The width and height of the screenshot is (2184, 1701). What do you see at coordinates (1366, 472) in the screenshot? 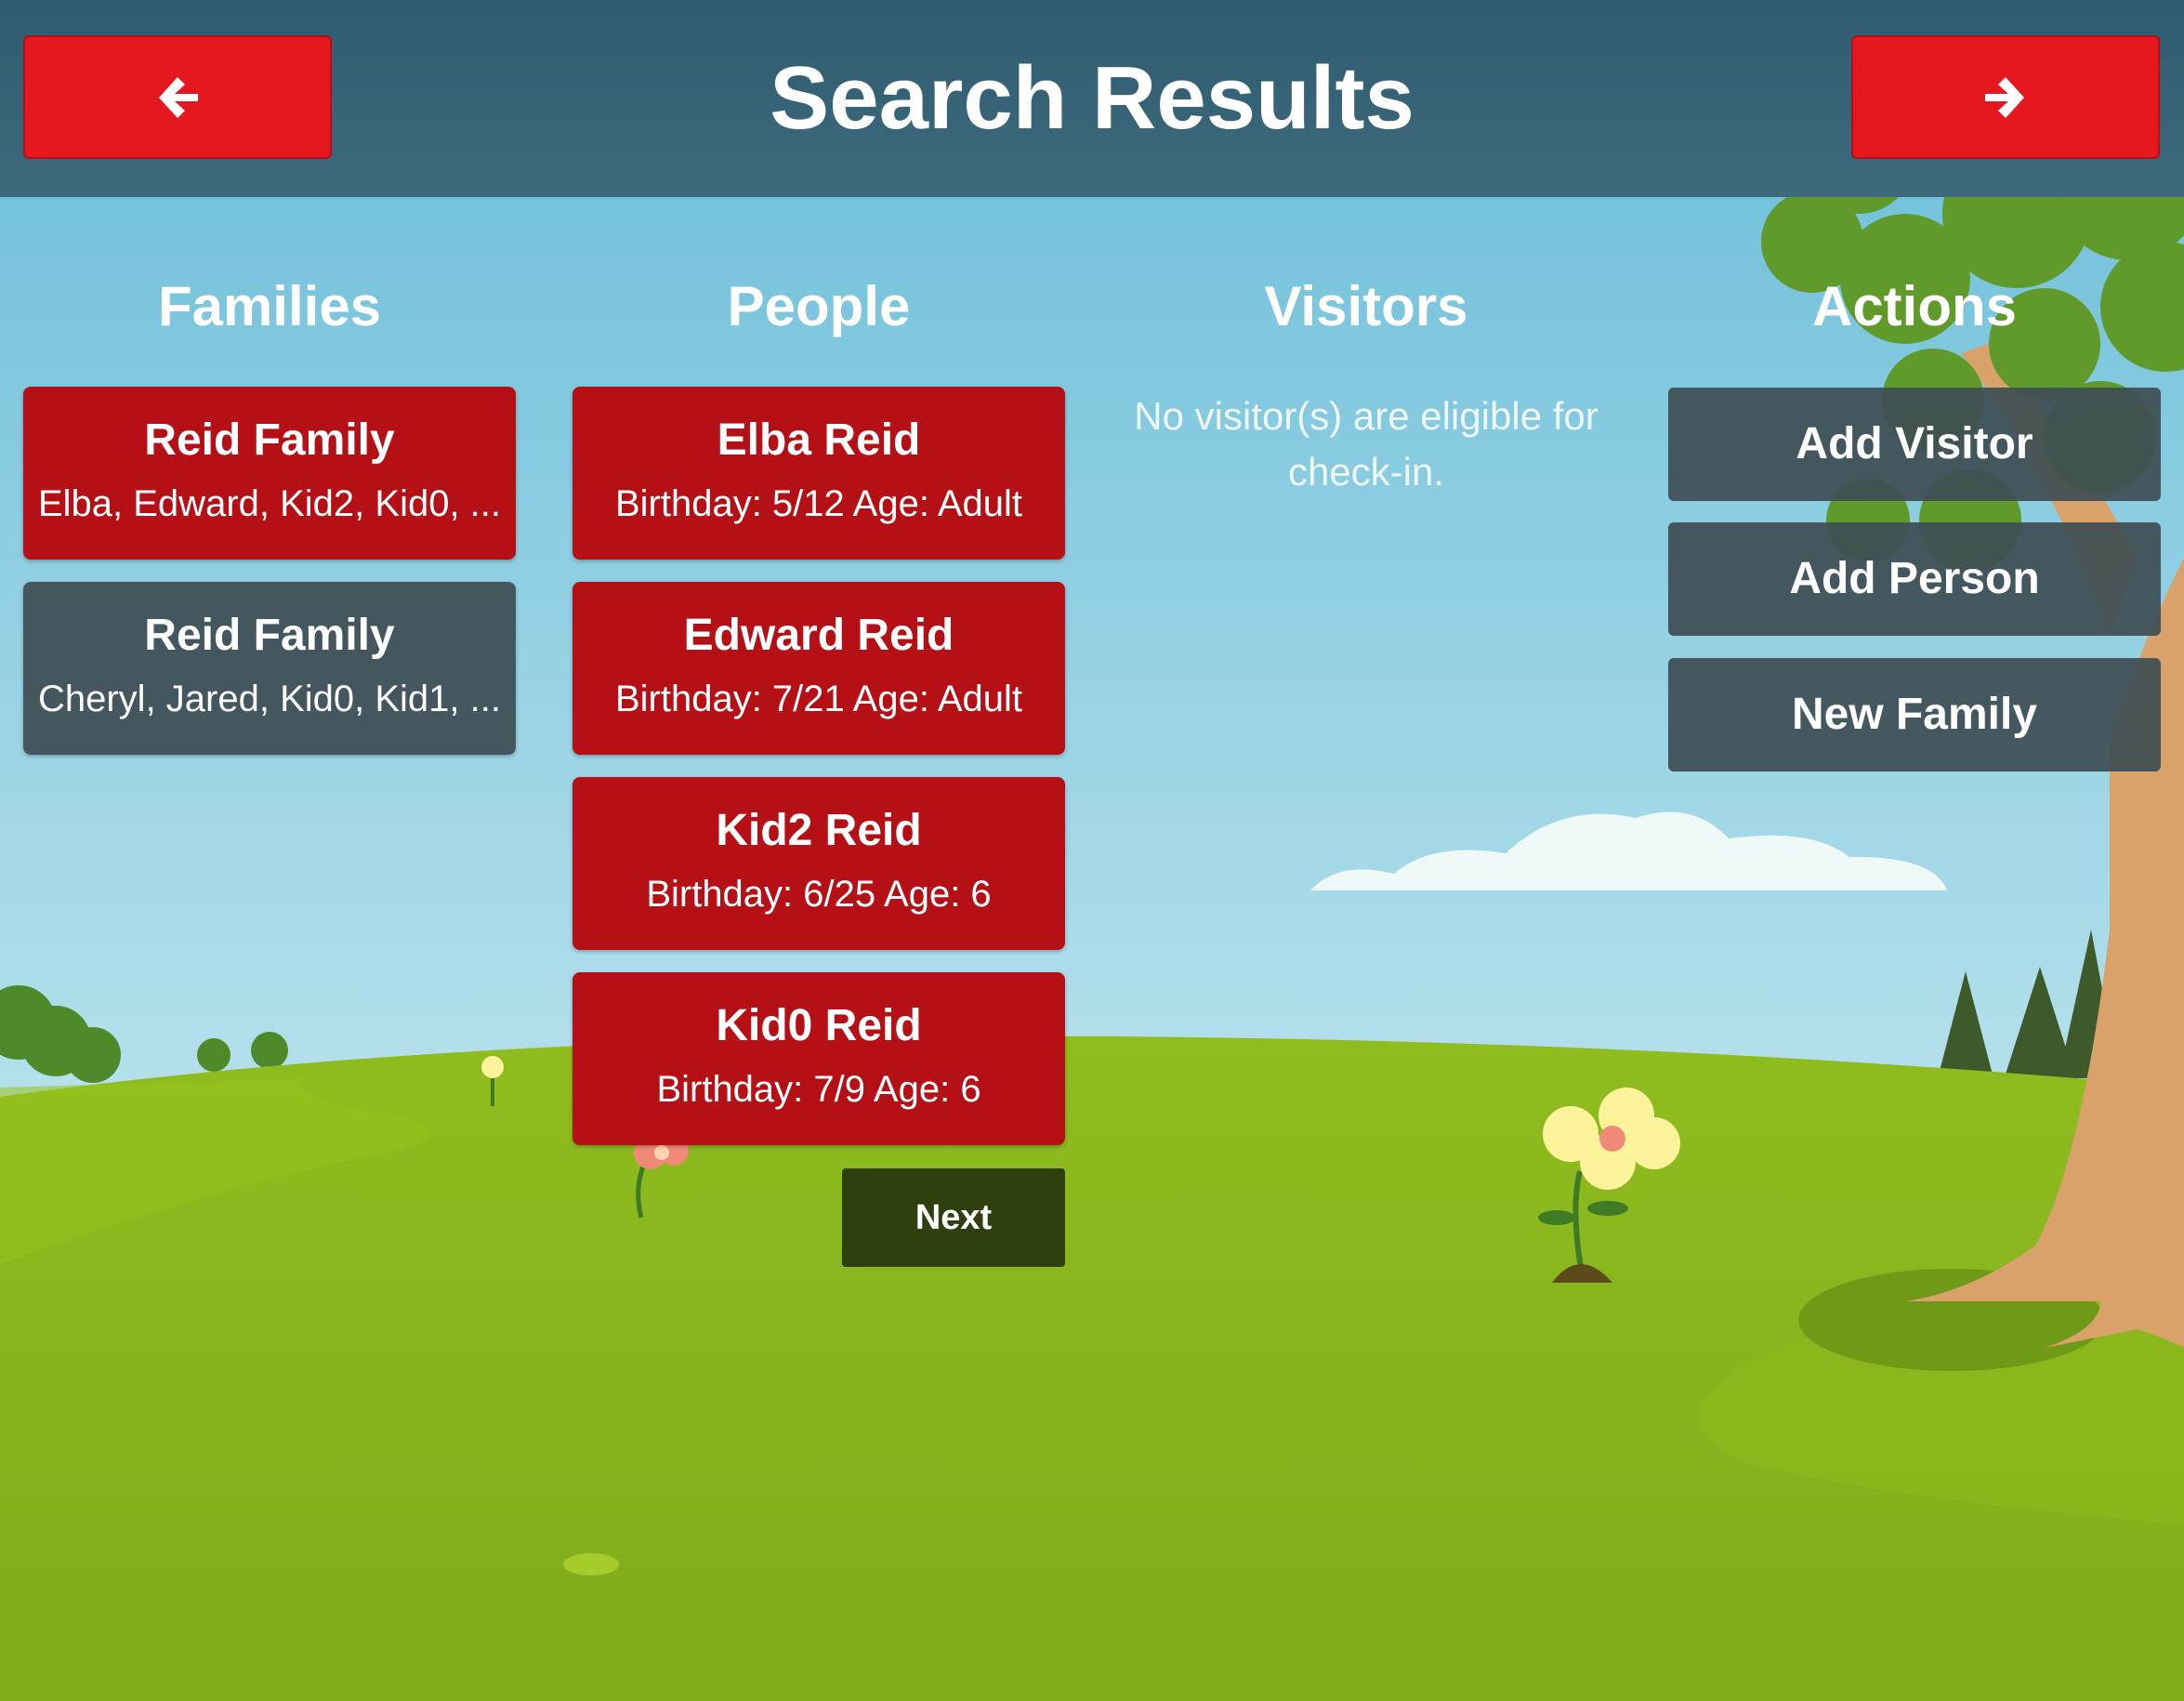
I see `visitors-message-line: check-in.` at bounding box center [1366, 472].